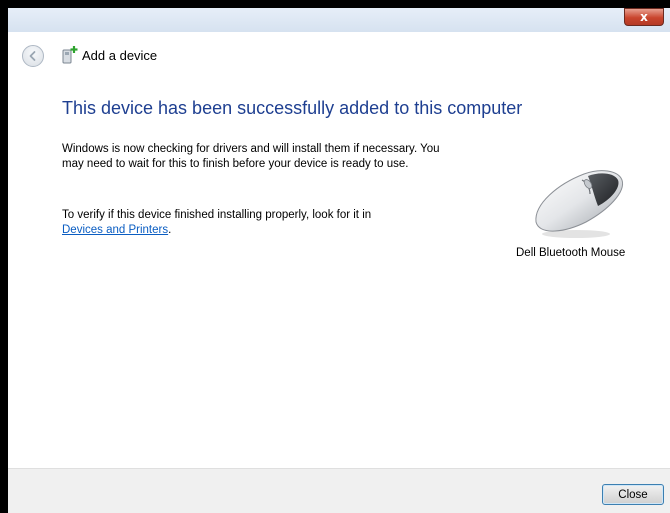  I want to click on screen-border-left, so click(4, 256).